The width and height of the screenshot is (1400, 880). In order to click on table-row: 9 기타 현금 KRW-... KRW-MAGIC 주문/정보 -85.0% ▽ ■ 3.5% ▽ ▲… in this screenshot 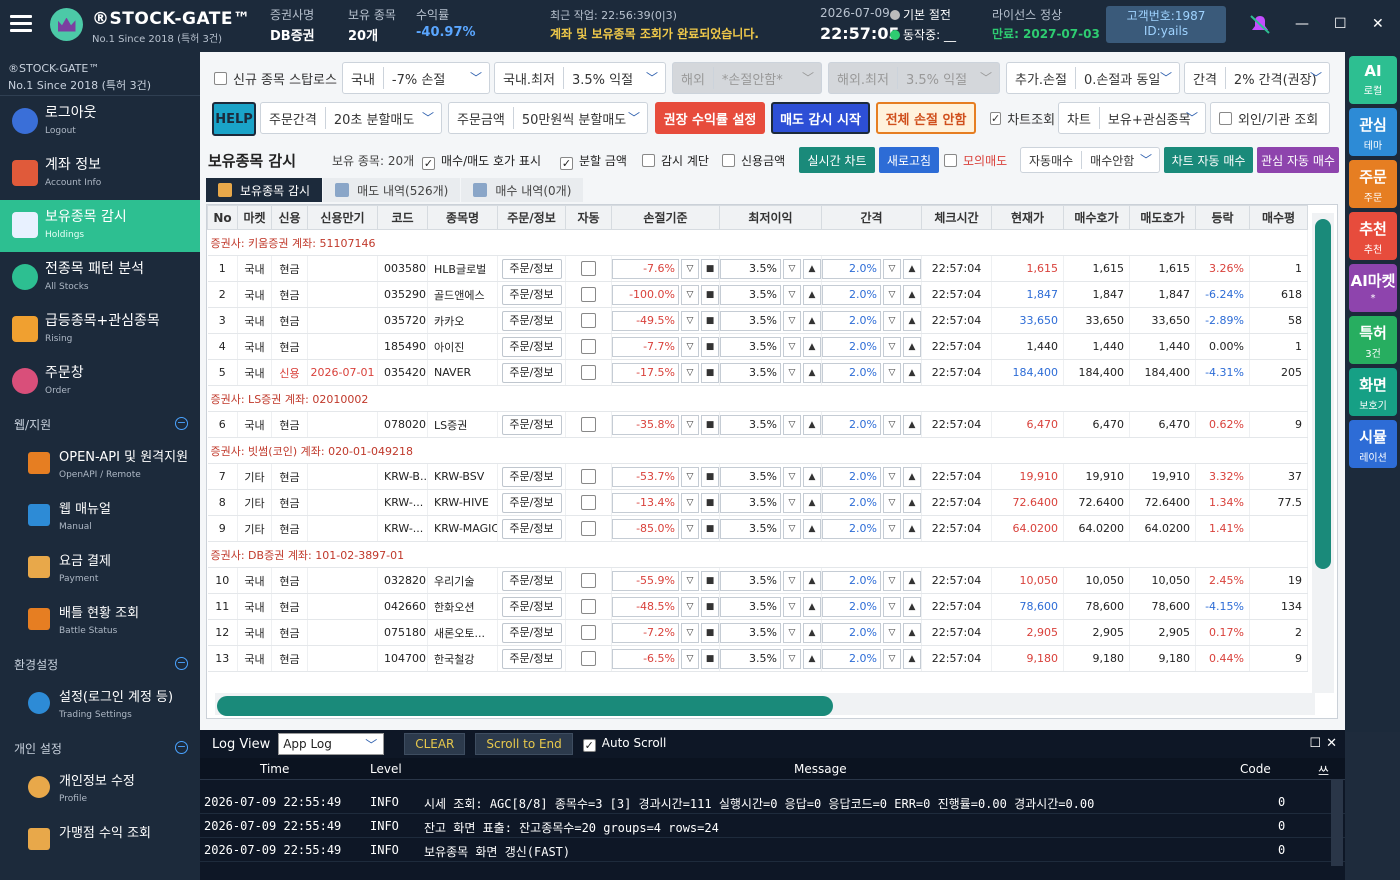, I will do `click(757, 528)`.